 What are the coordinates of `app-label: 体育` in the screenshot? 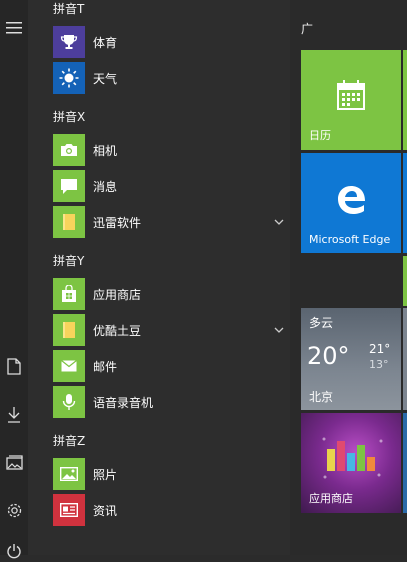 It's located at (105, 42).